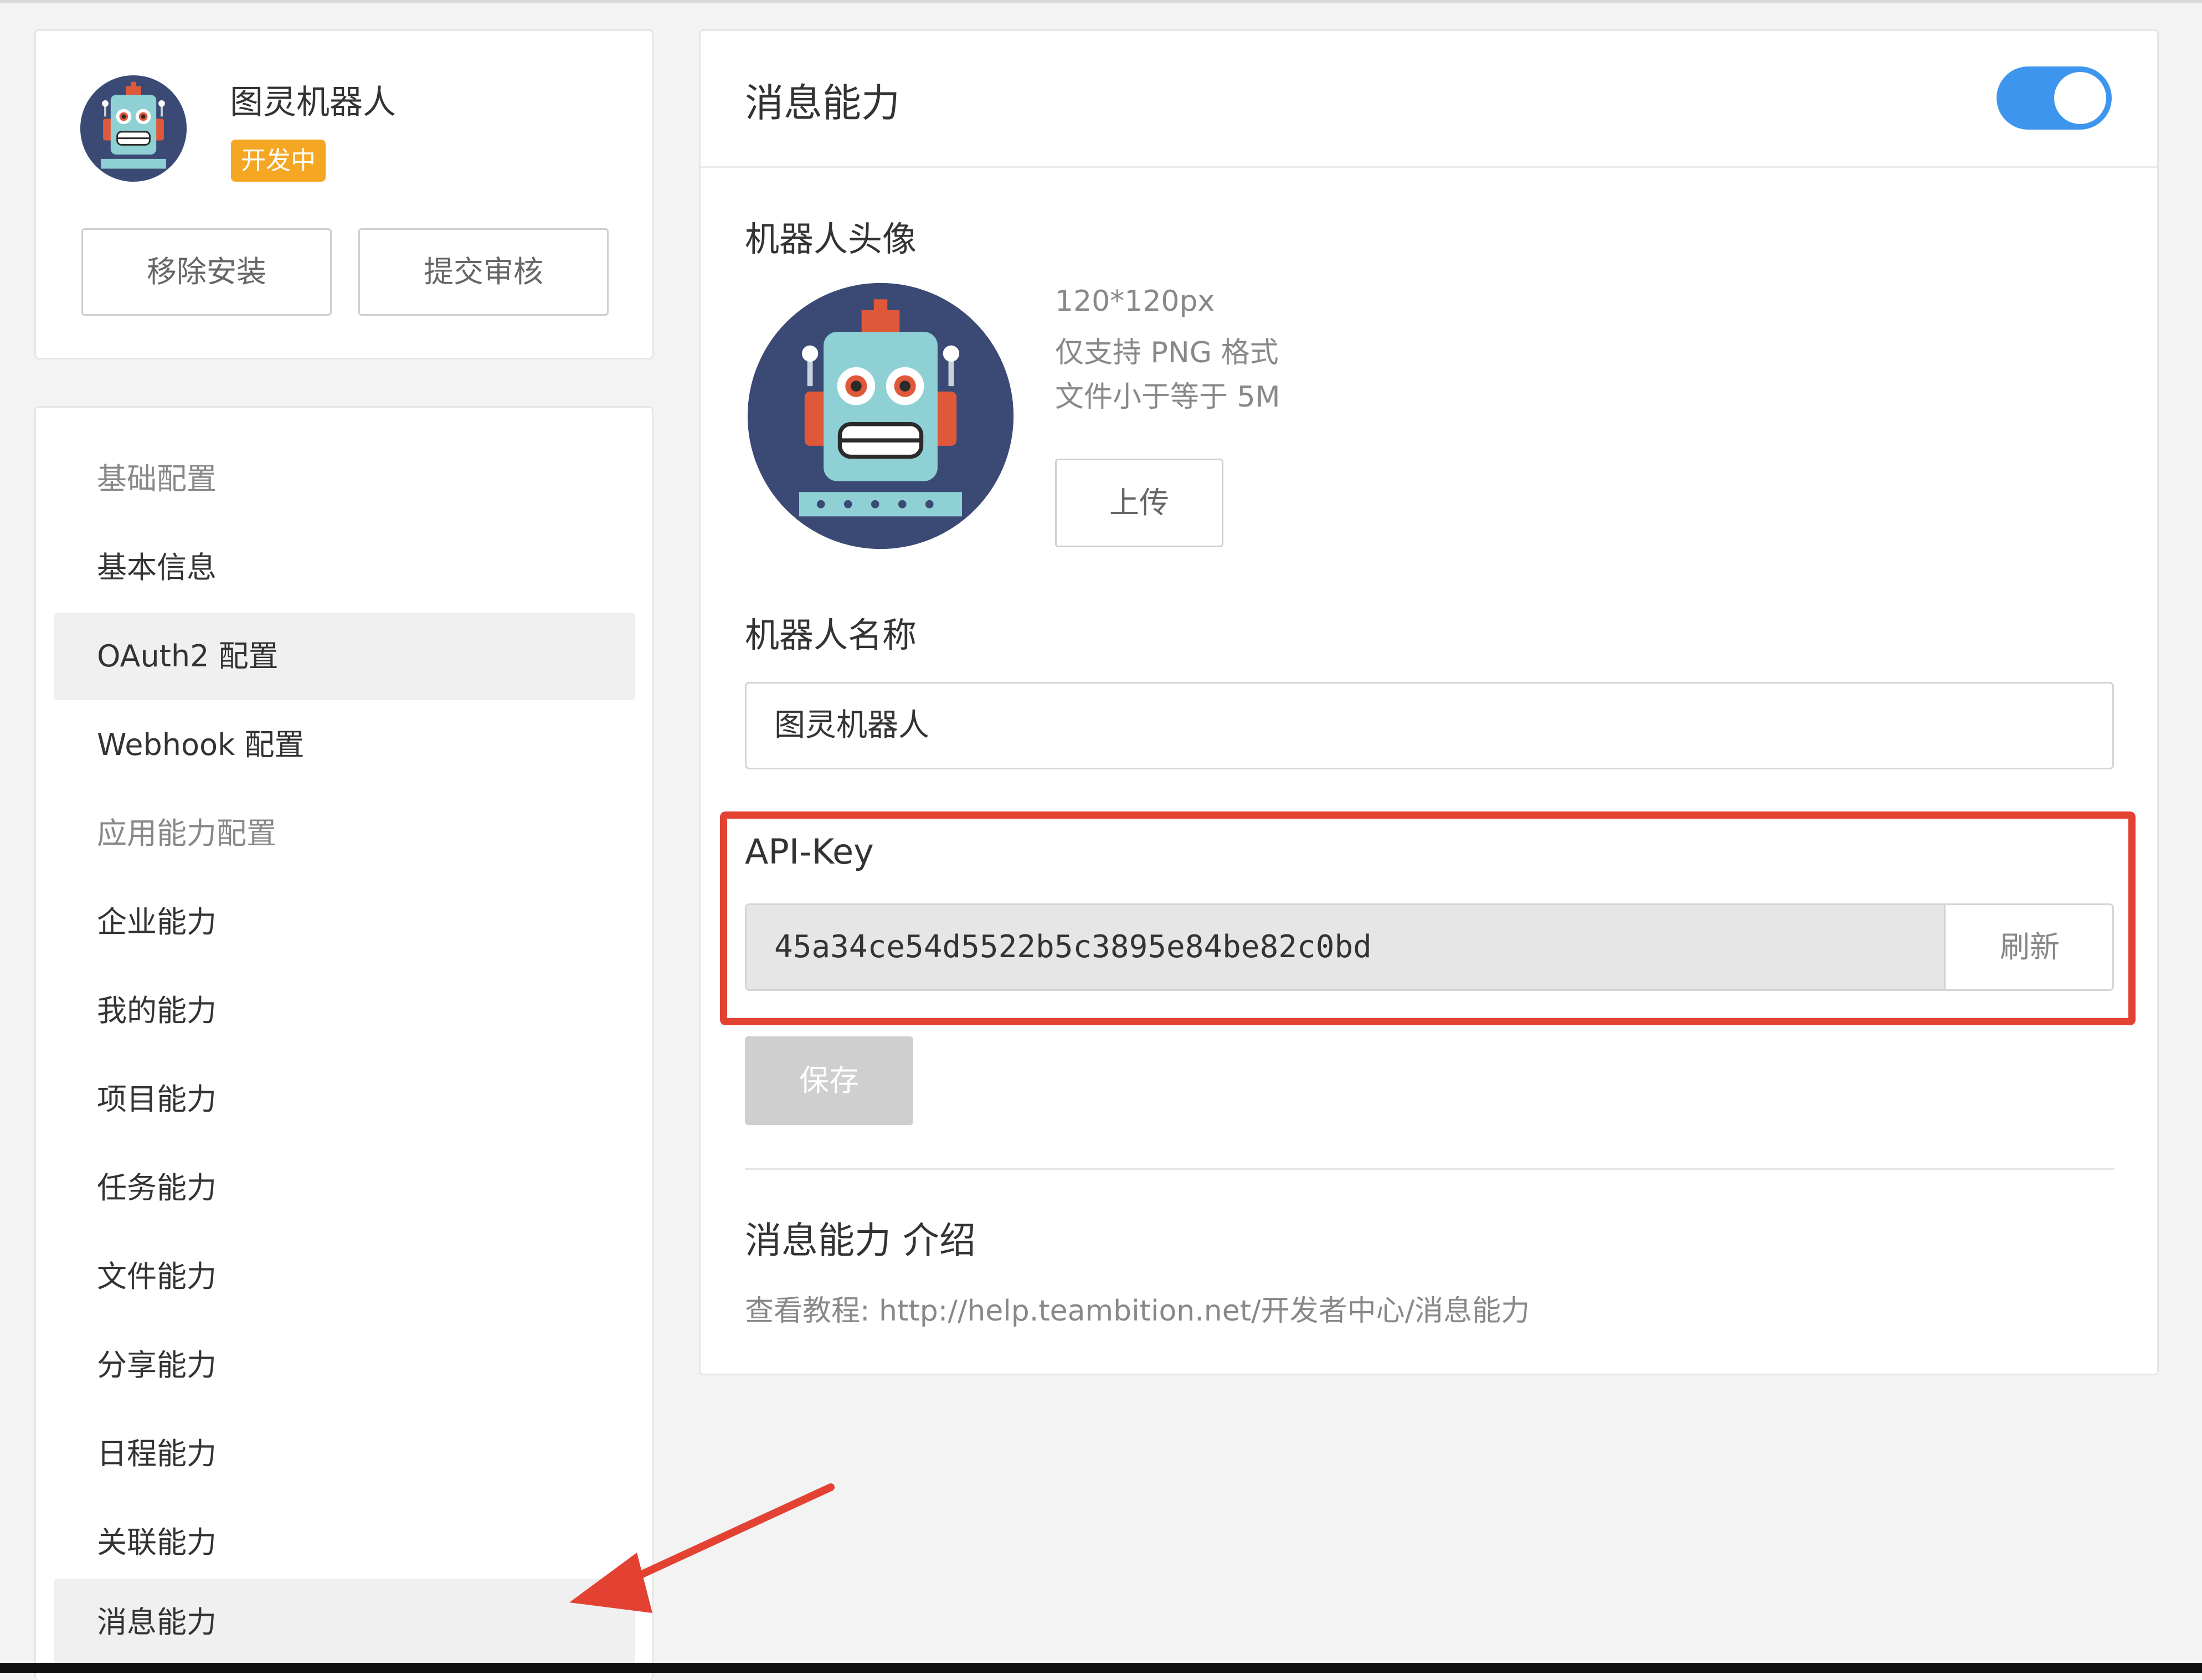 Image resolution: width=2202 pixels, height=1680 pixels. I want to click on toggle-knob, so click(2080, 98).